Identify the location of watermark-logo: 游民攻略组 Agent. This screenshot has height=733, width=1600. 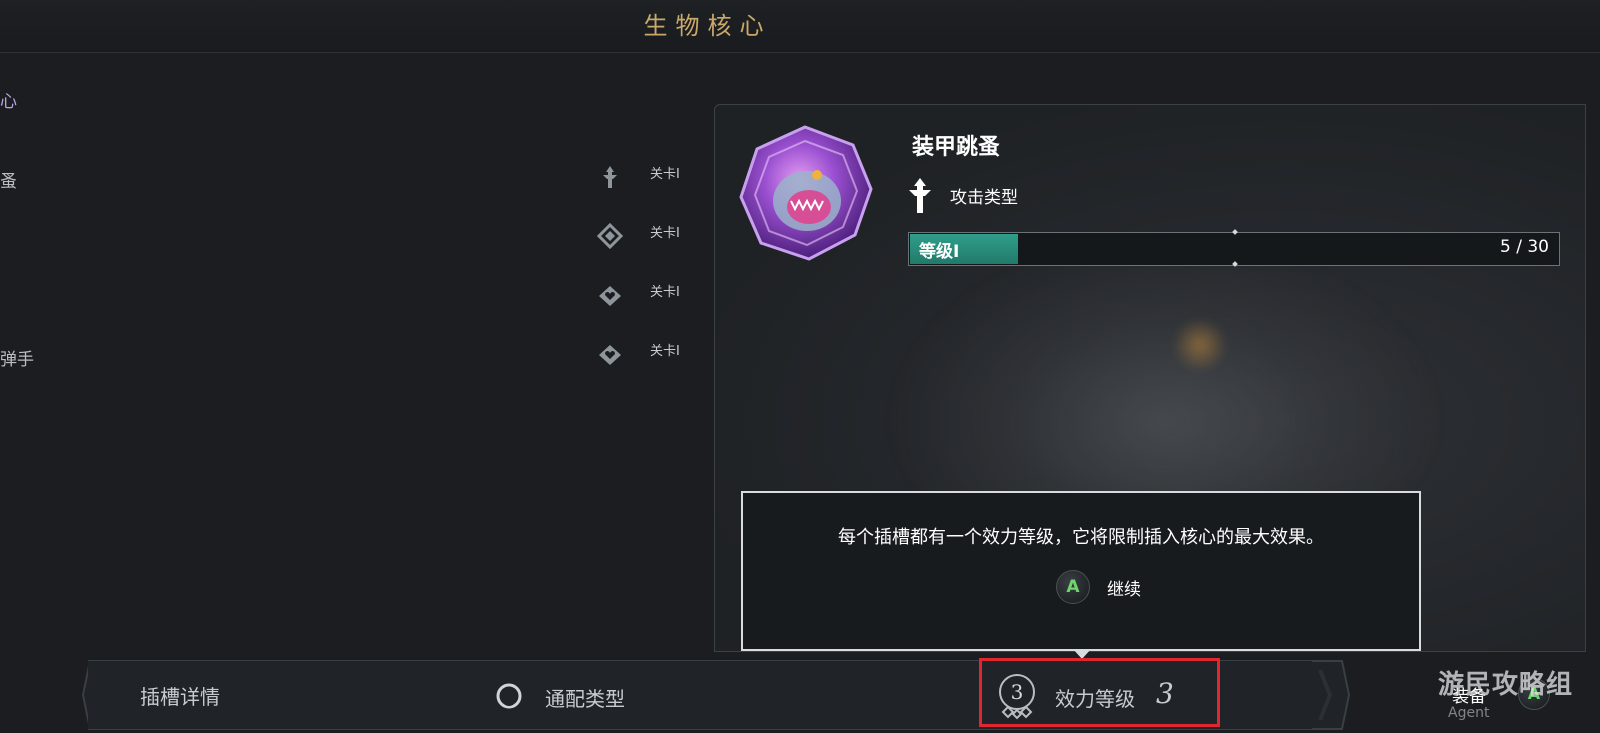
(1519, 698).